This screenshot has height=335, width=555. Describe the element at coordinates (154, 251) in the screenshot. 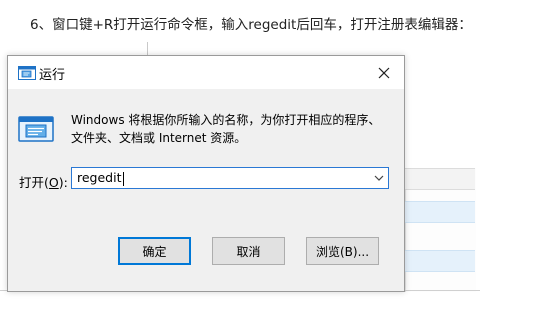

I see `ok-button: 确定` at that location.